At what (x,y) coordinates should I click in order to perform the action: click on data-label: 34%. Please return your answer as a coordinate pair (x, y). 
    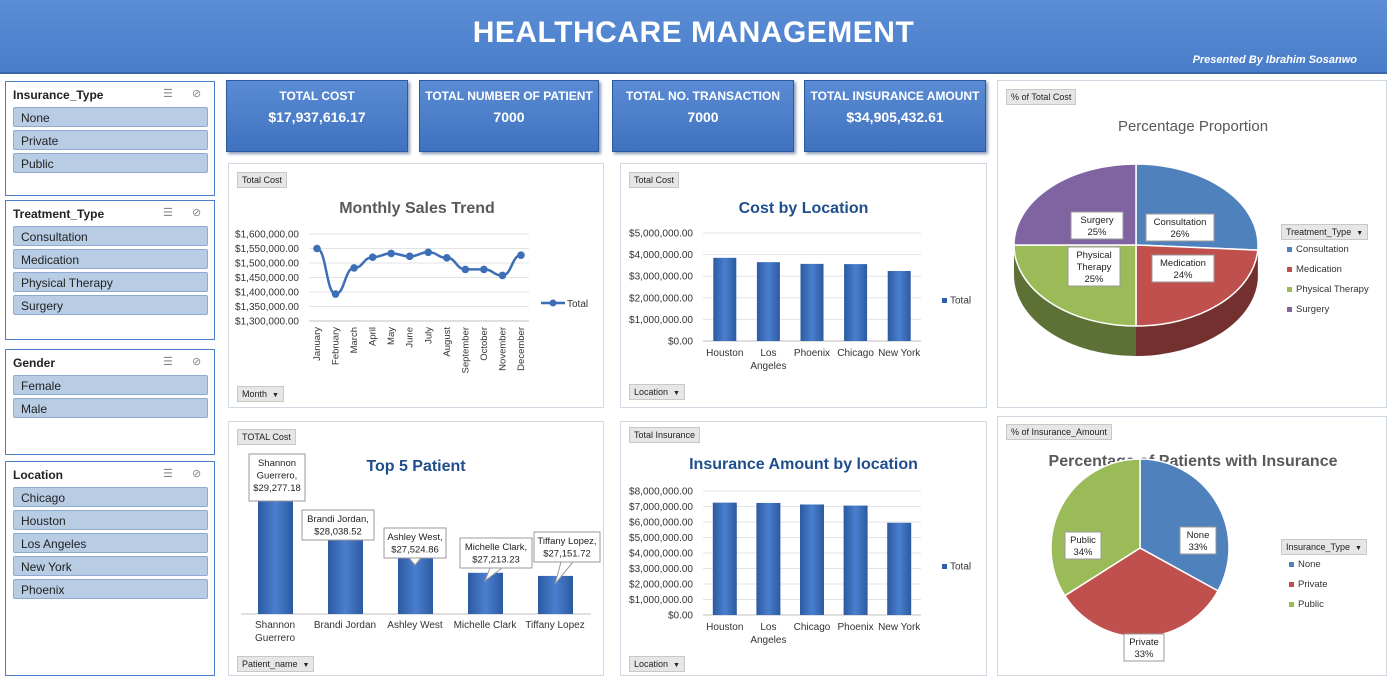
    Looking at the image, I should click on (1083, 552).